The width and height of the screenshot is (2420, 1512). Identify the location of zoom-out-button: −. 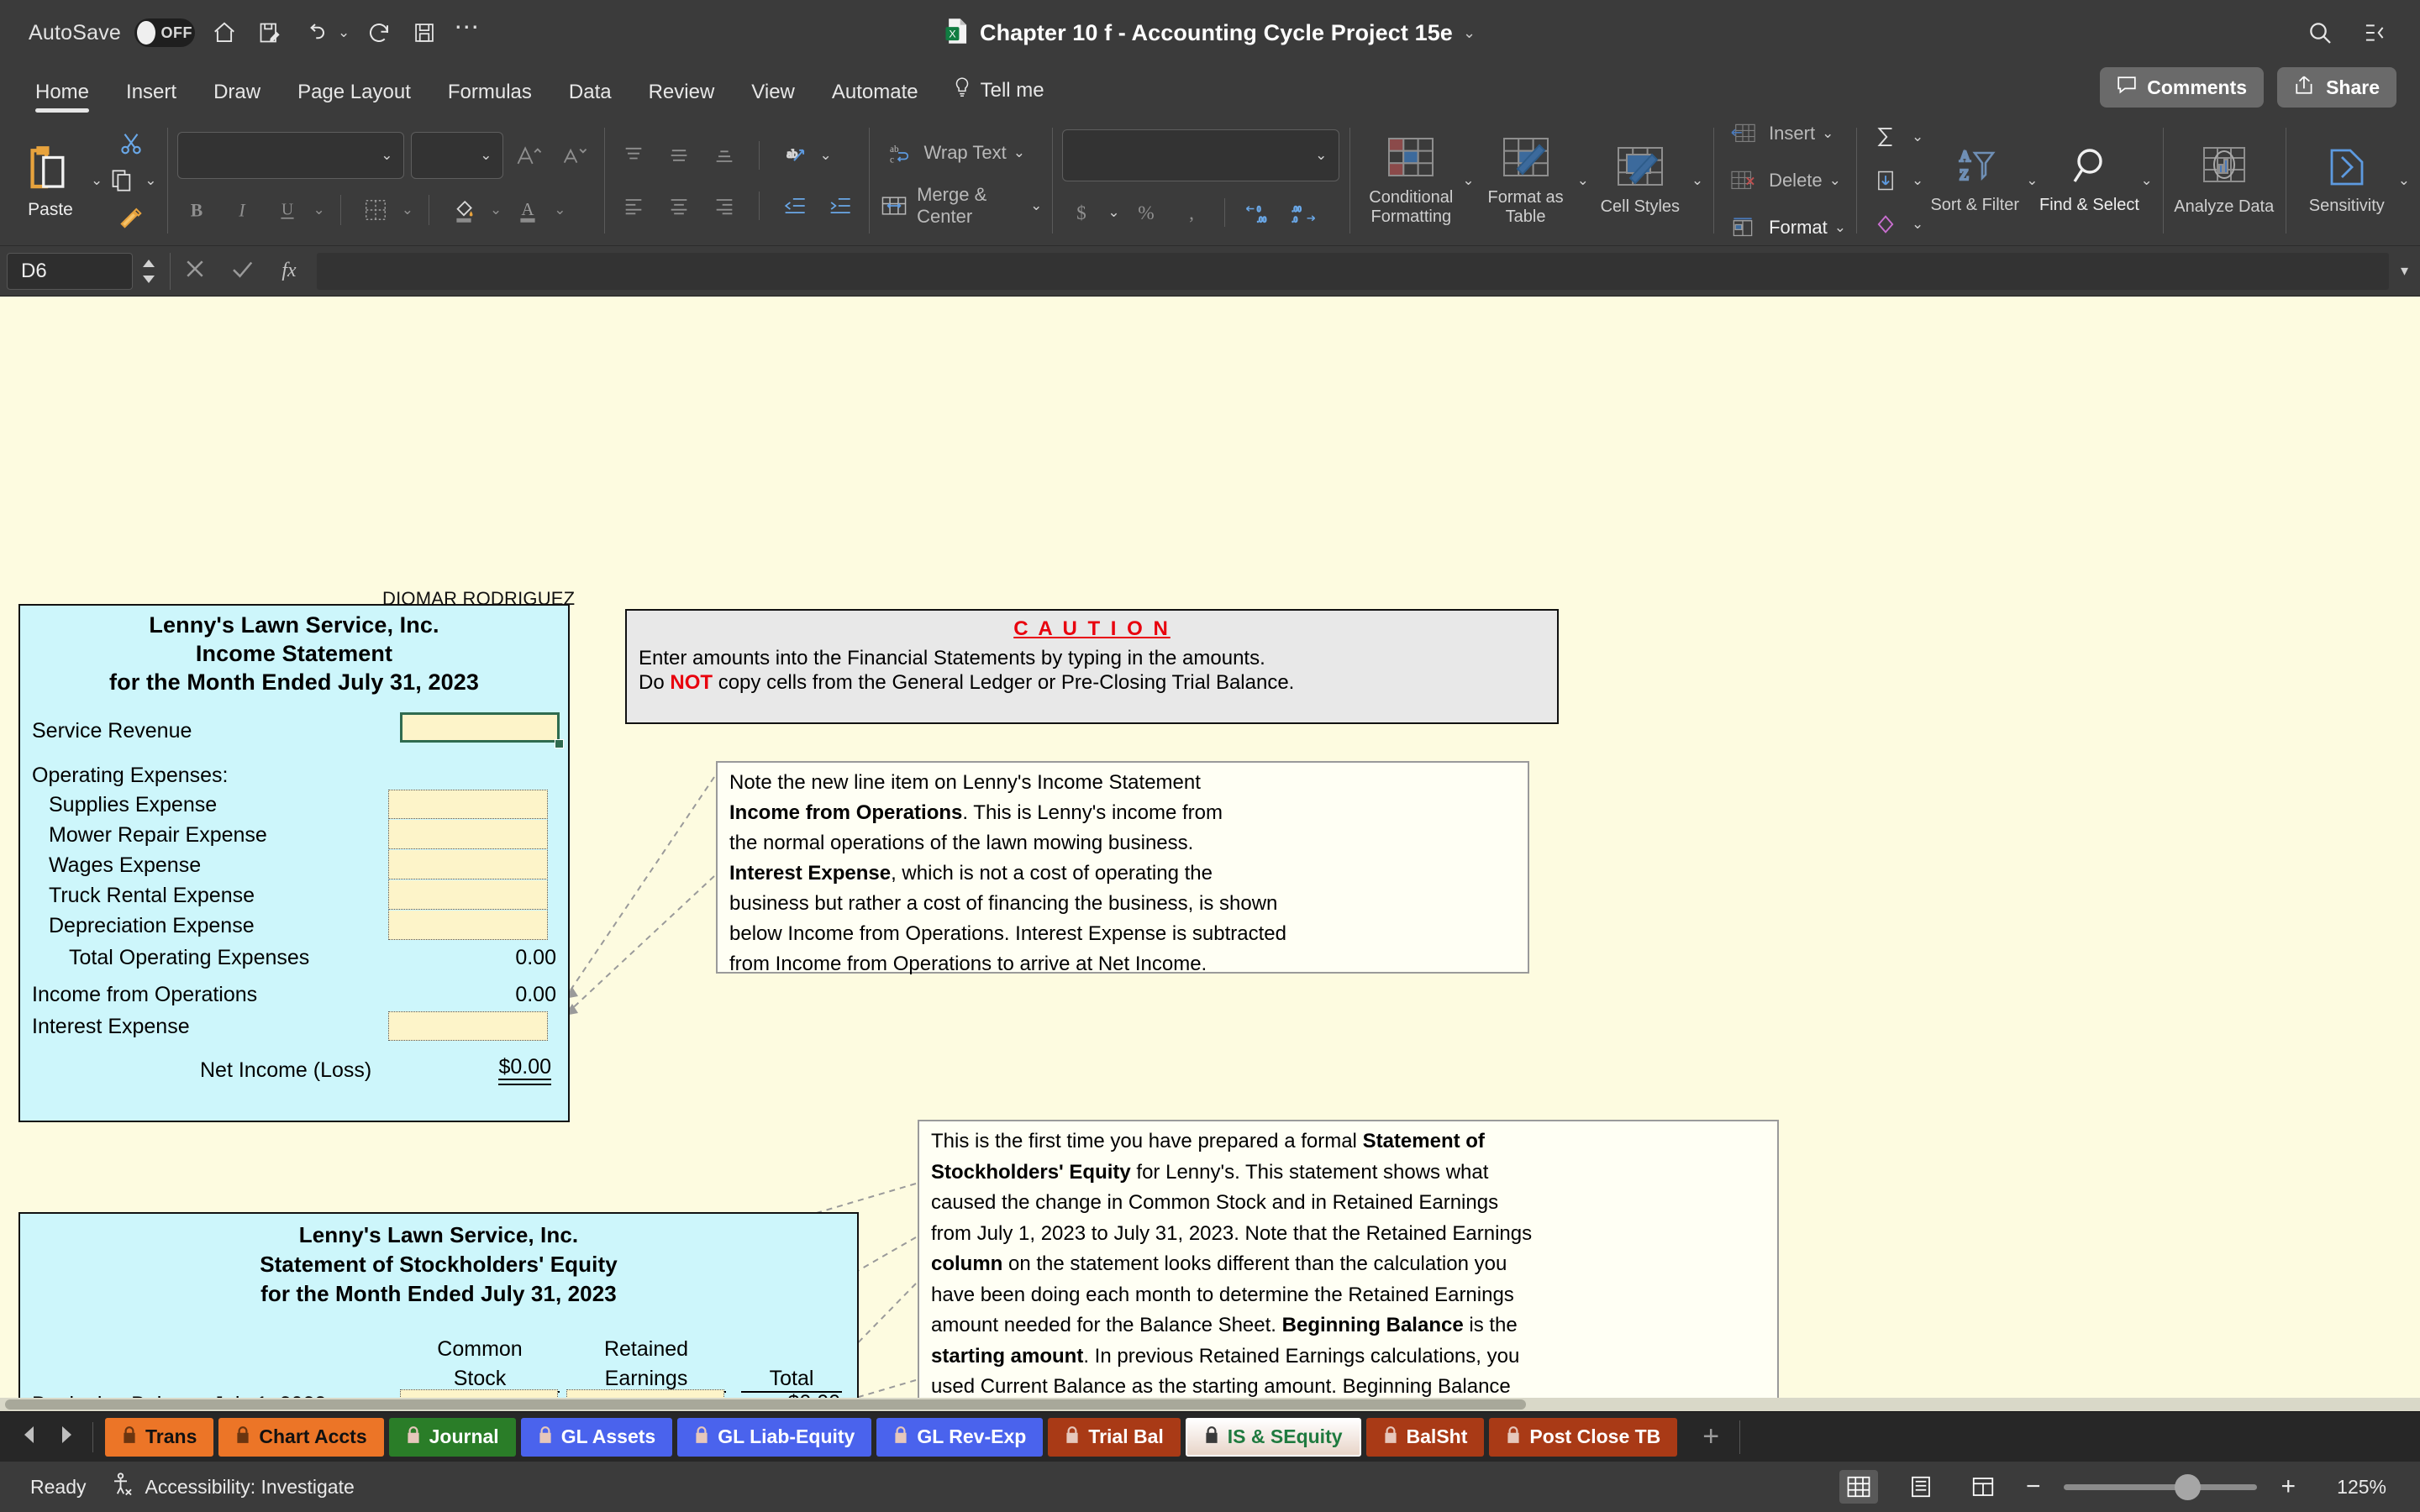
(2034, 1487).